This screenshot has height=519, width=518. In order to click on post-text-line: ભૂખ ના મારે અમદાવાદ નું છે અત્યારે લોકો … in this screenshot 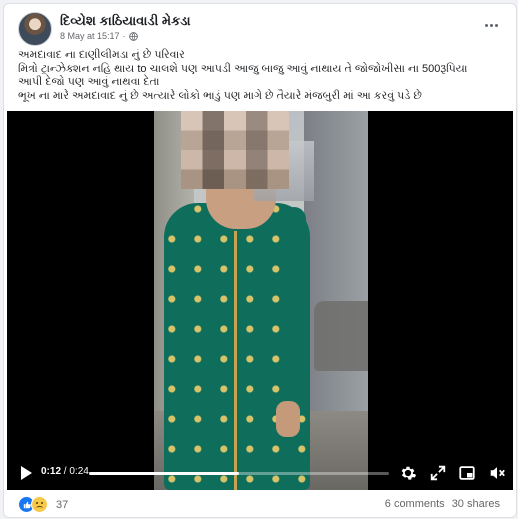, I will do `click(220, 95)`.